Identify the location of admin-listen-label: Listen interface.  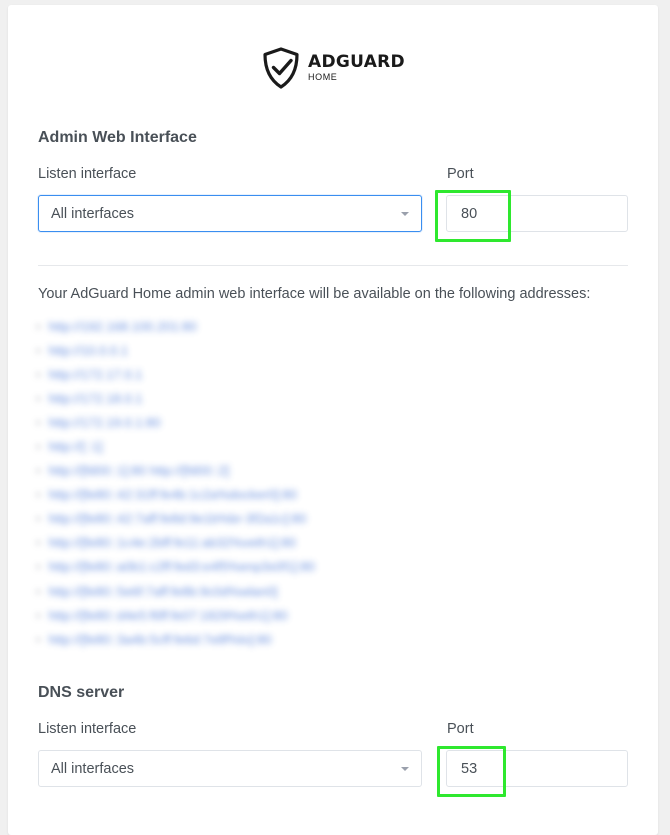
(87, 174).